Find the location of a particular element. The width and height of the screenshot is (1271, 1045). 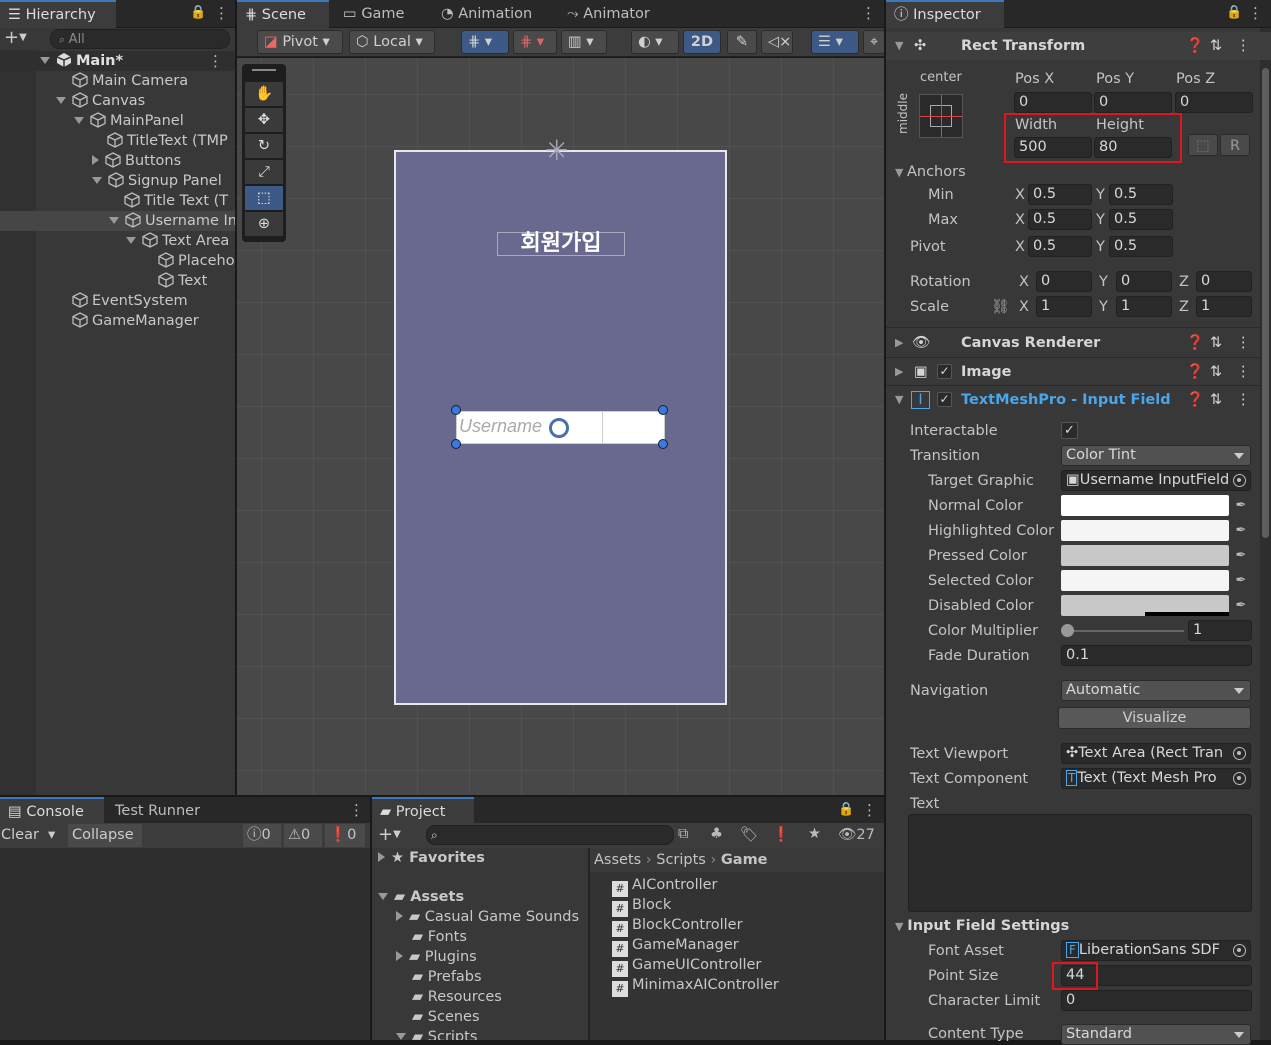

slider-thumb is located at coordinates (1067, 630).